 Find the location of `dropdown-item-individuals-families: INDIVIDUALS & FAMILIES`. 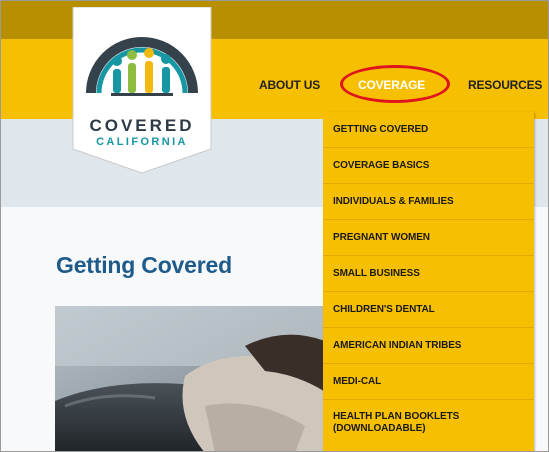

dropdown-item-individuals-families: INDIVIDUALS & FAMILIES is located at coordinates (428, 202).